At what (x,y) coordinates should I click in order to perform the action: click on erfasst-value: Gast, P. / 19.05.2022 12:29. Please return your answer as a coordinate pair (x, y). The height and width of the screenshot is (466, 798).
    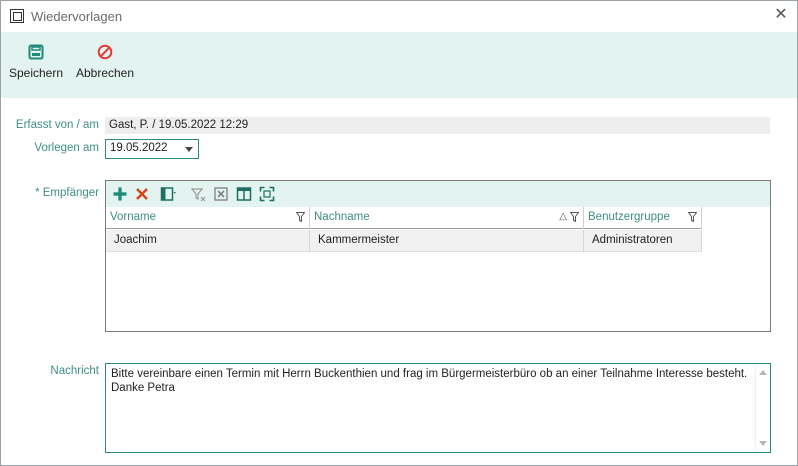
    Looking at the image, I should click on (437, 125).